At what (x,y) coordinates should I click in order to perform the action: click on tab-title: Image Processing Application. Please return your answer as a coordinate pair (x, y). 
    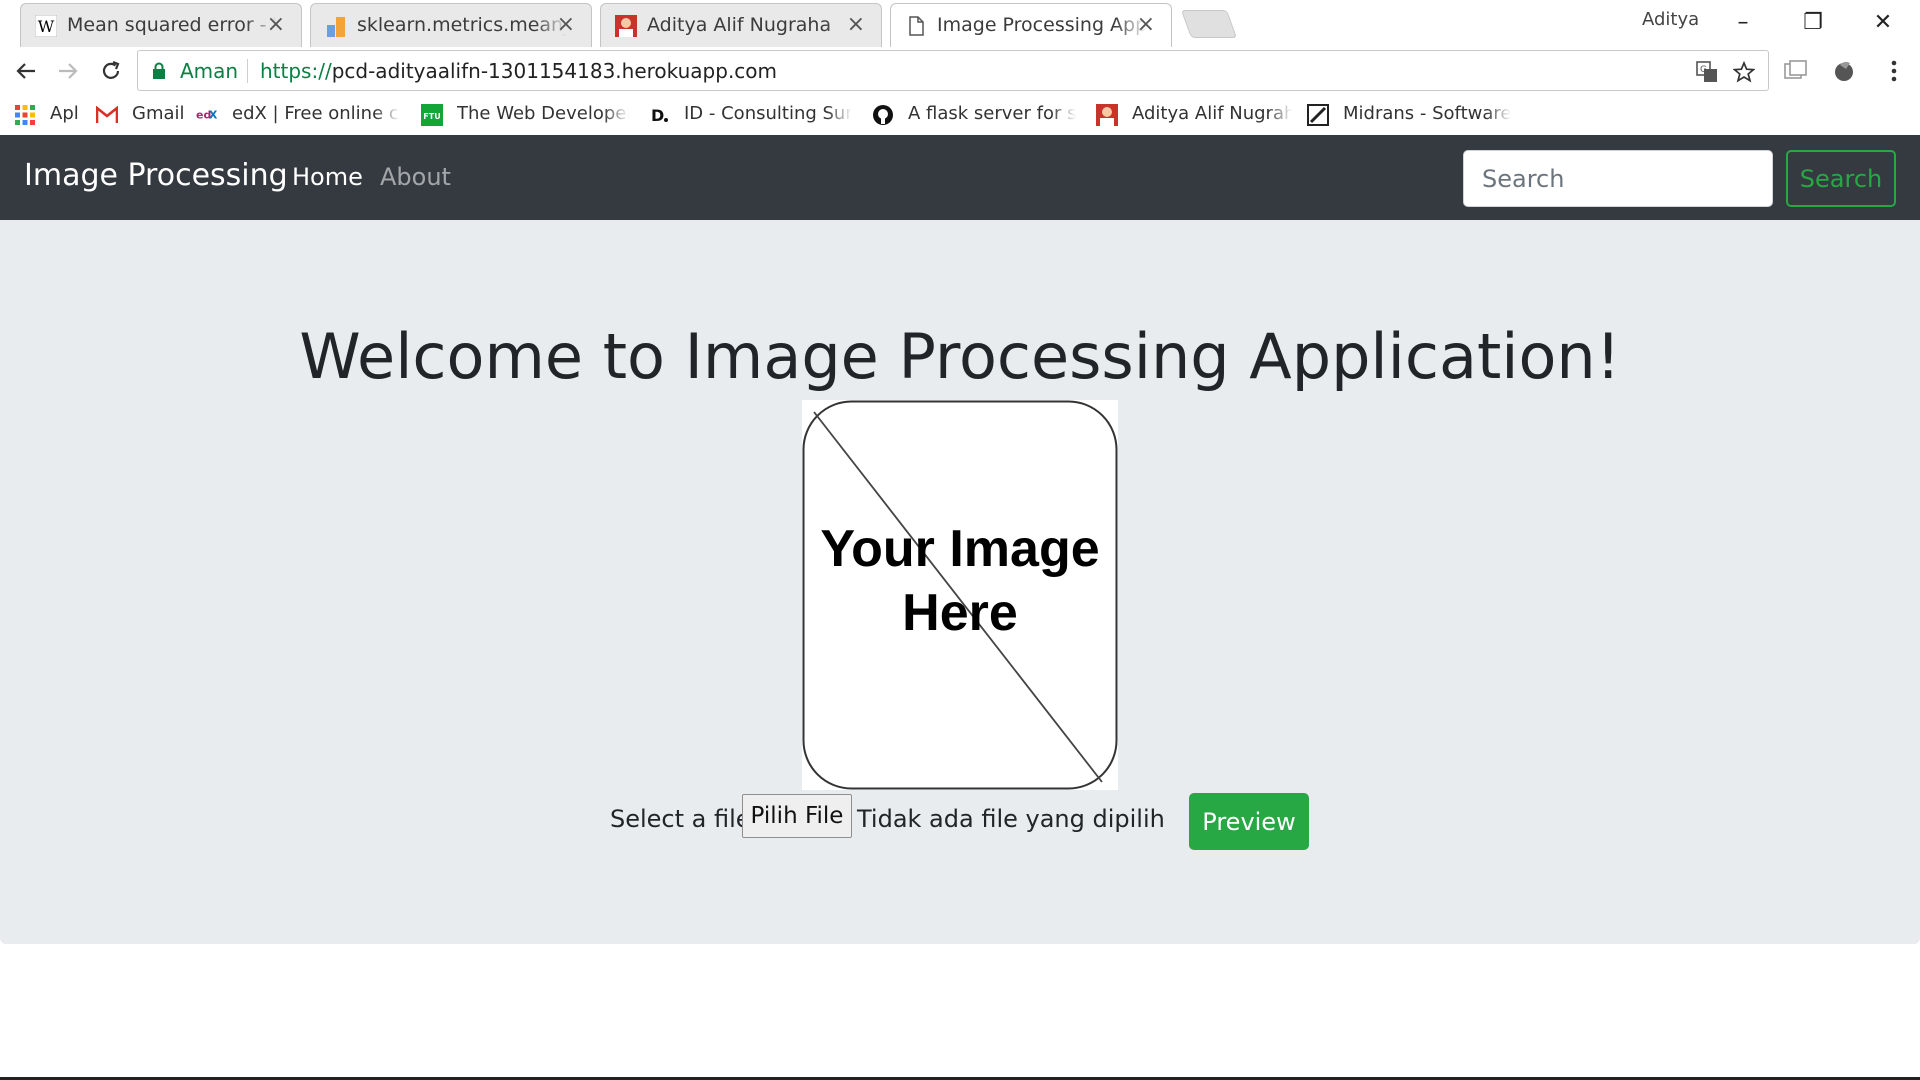
    Looking at the image, I should click on (1042, 25).